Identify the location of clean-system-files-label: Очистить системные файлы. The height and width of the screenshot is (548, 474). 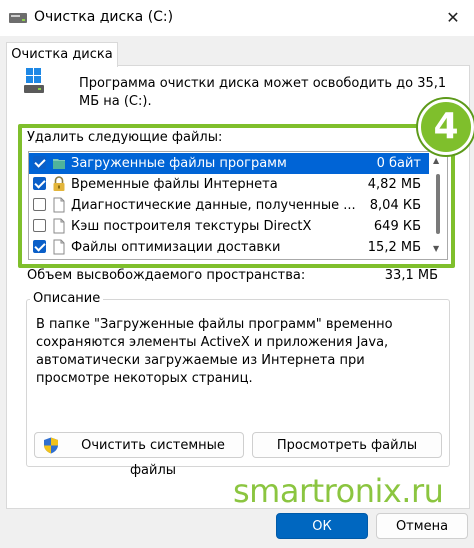
(153, 458).